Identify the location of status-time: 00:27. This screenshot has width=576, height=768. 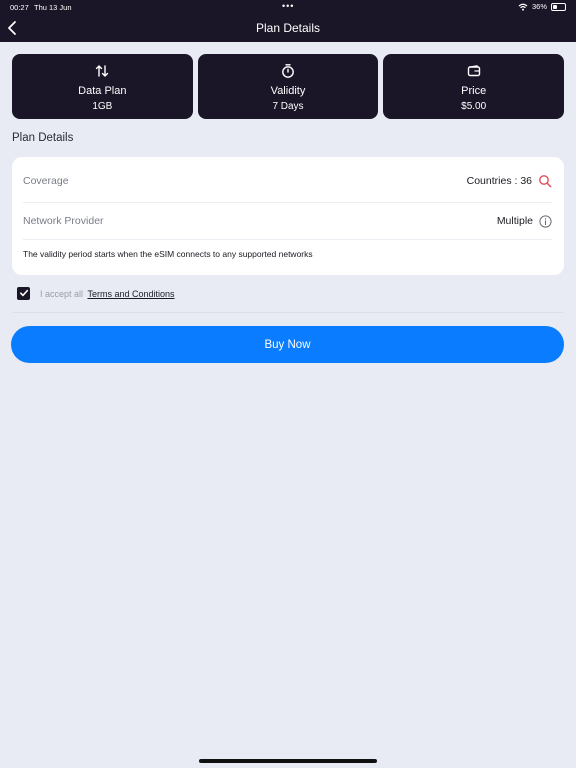
(19, 7).